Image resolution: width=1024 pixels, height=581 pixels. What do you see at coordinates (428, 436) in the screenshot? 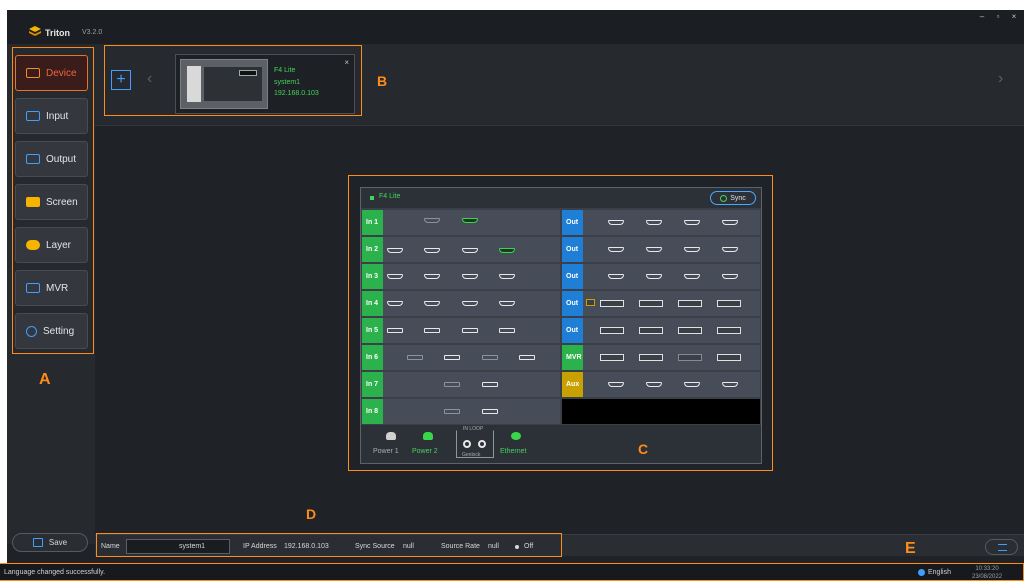
I see `power-2-icon` at bounding box center [428, 436].